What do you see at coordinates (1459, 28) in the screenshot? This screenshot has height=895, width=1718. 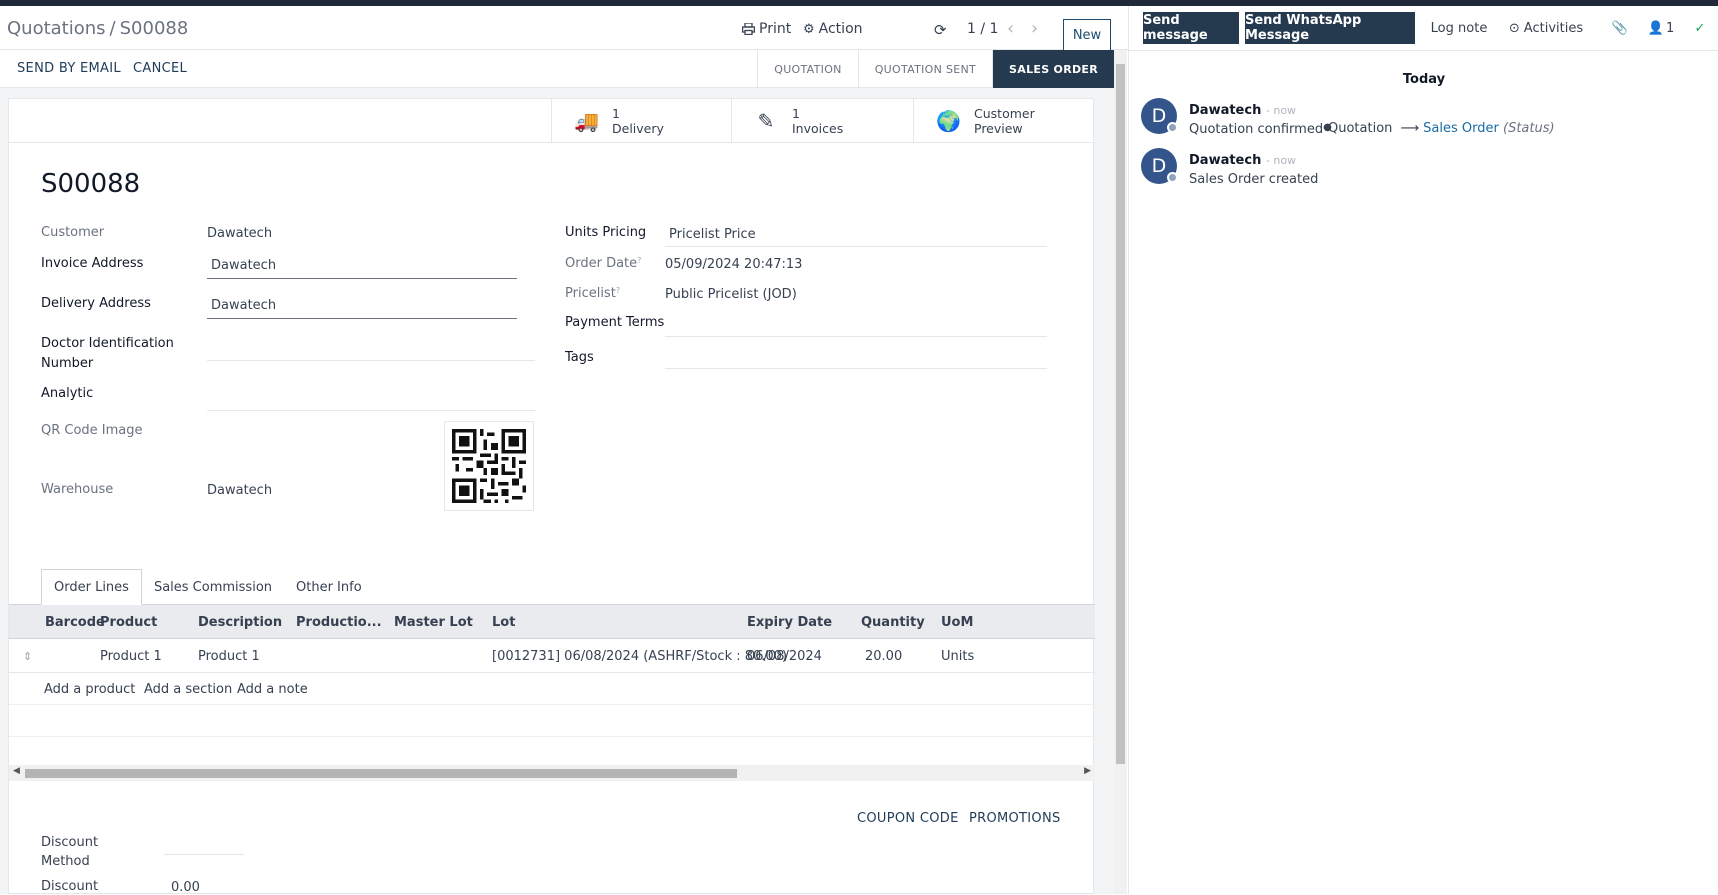 I see `log-note-button: Log note` at bounding box center [1459, 28].